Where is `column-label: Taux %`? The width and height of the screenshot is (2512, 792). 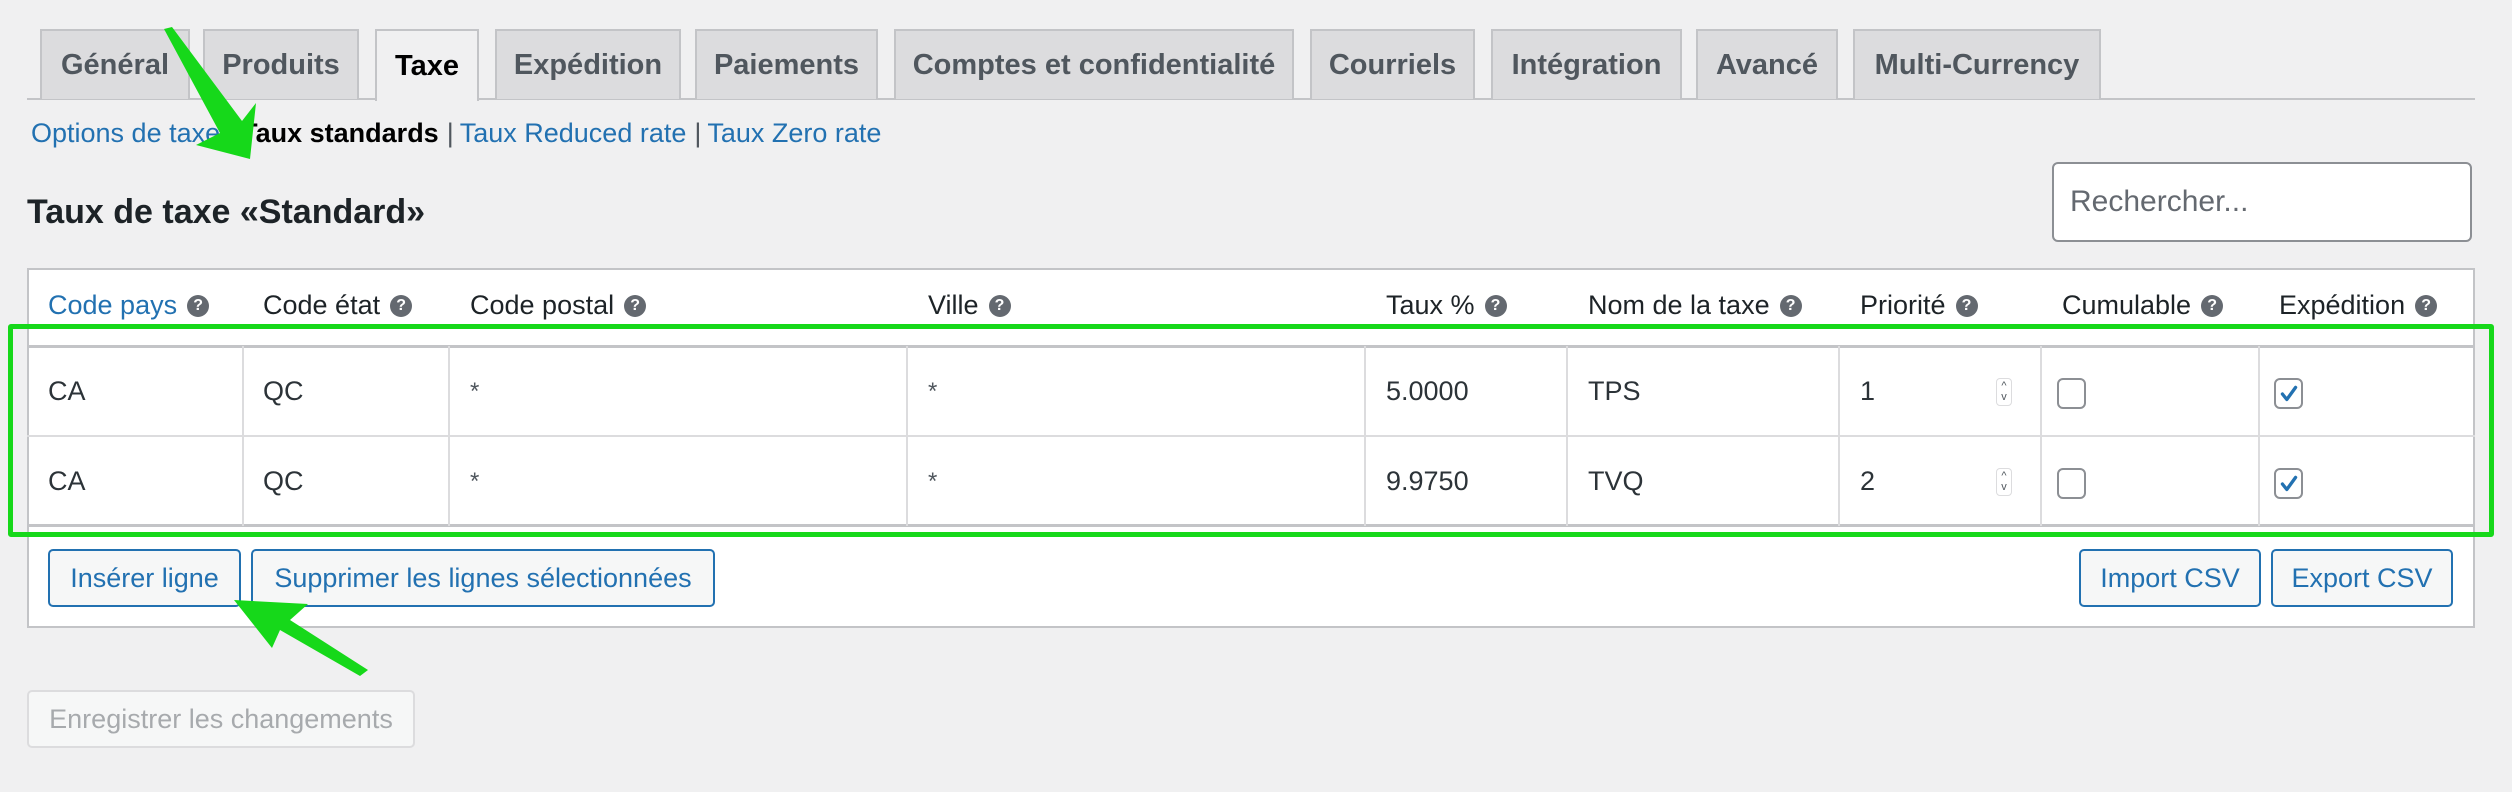 column-label: Taux % is located at coordinates (1430, 305).